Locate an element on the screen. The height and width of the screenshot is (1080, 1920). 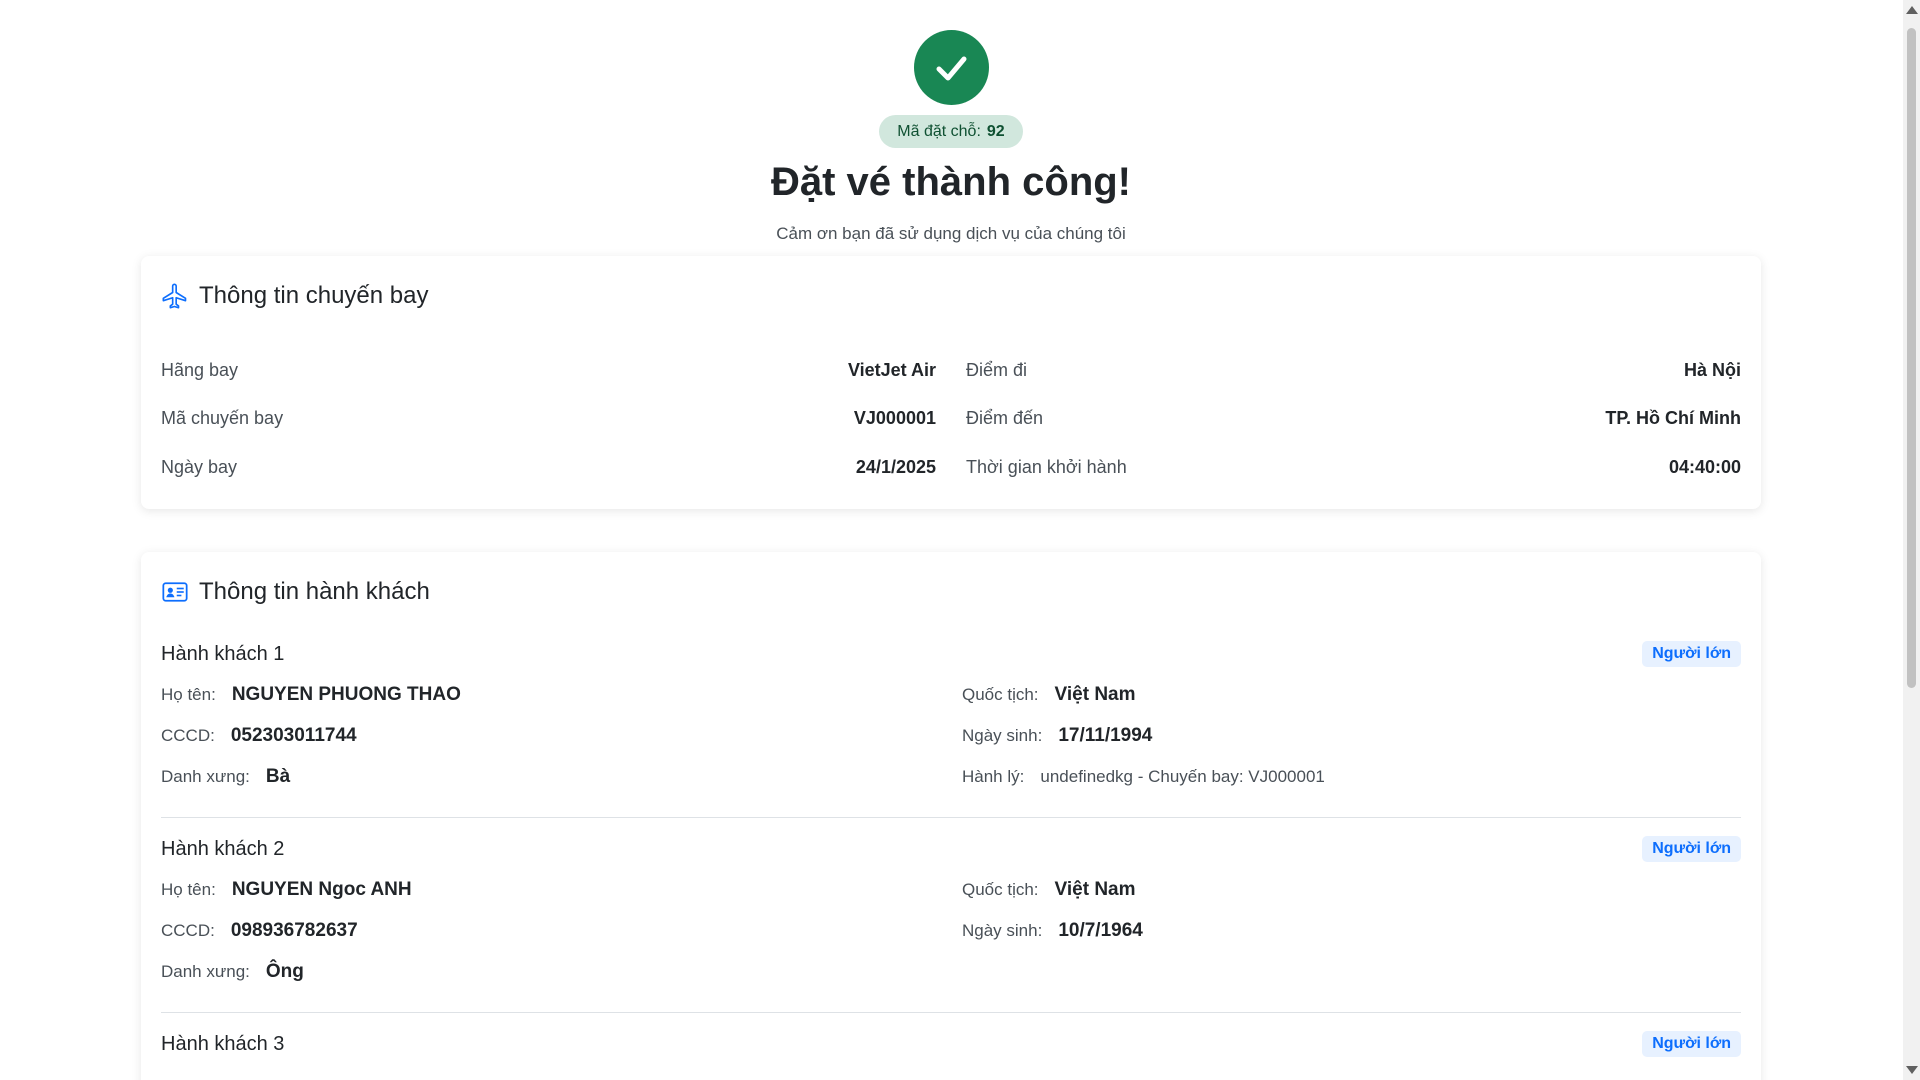
title-field: Danh xưng: Bà is located at coordinates (561, 776).